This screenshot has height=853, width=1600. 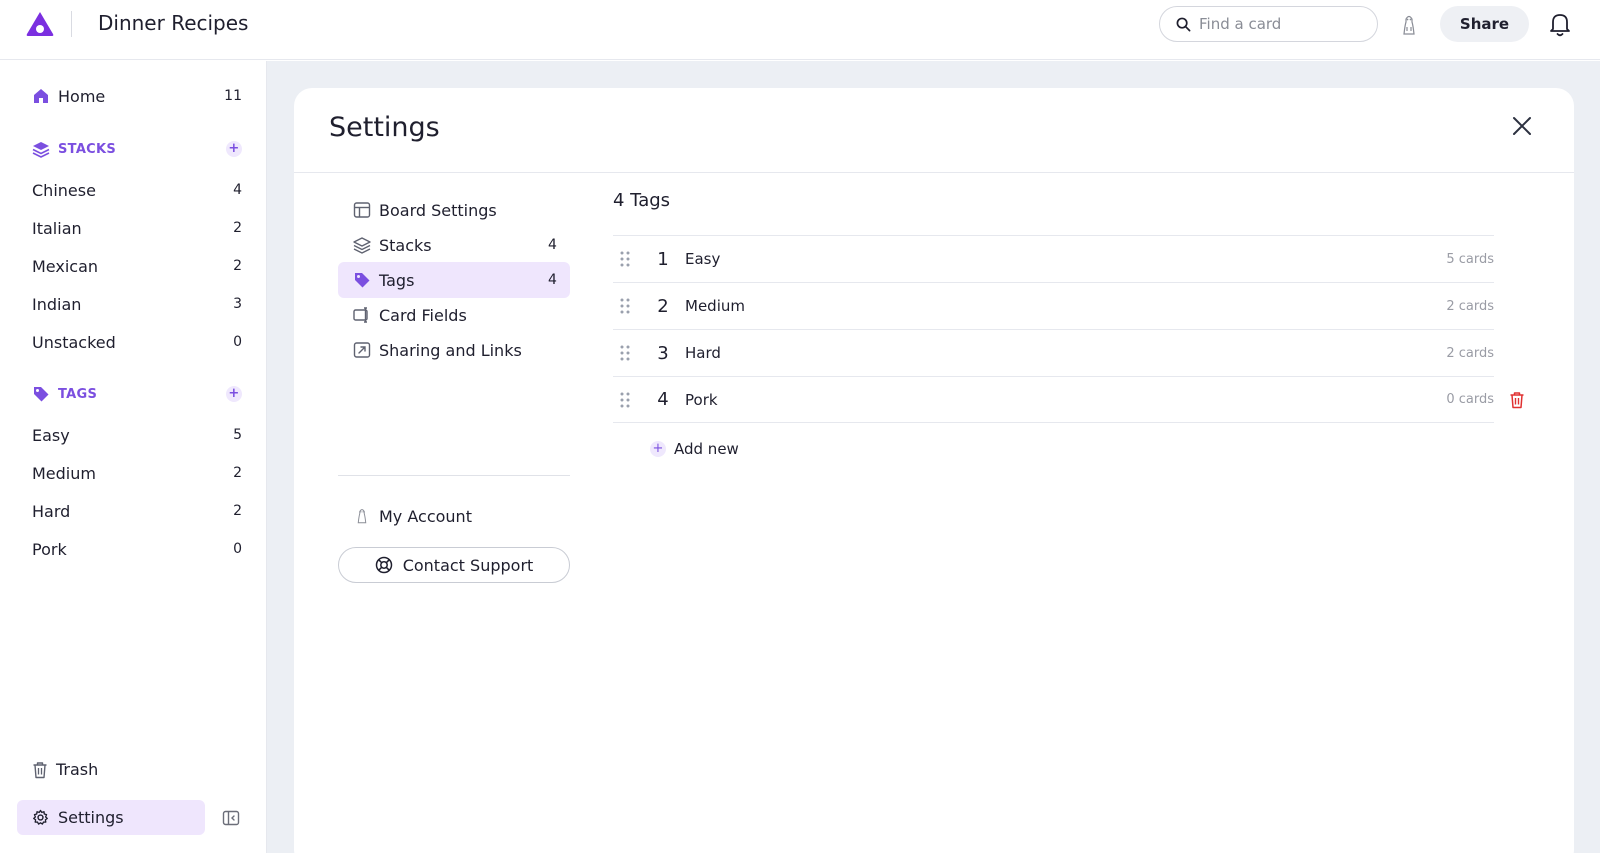 What do you see at coordinates (231, 818) in the screenshot?
I see `sidebar-collapse-icon` at bounding box center [231, 818].